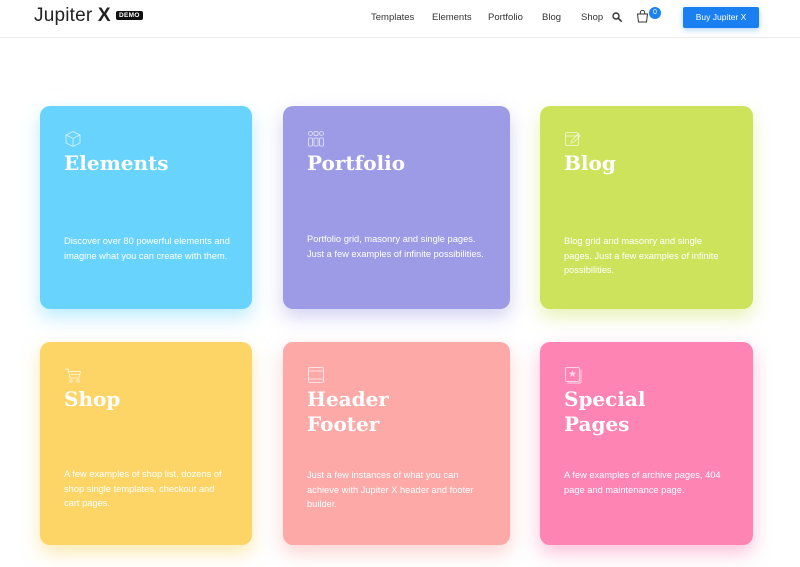 The image size is (800, 567). Describe the element at coordinates (356, 163) in the screenshot. I see `card-title: Portfolio` at that location.